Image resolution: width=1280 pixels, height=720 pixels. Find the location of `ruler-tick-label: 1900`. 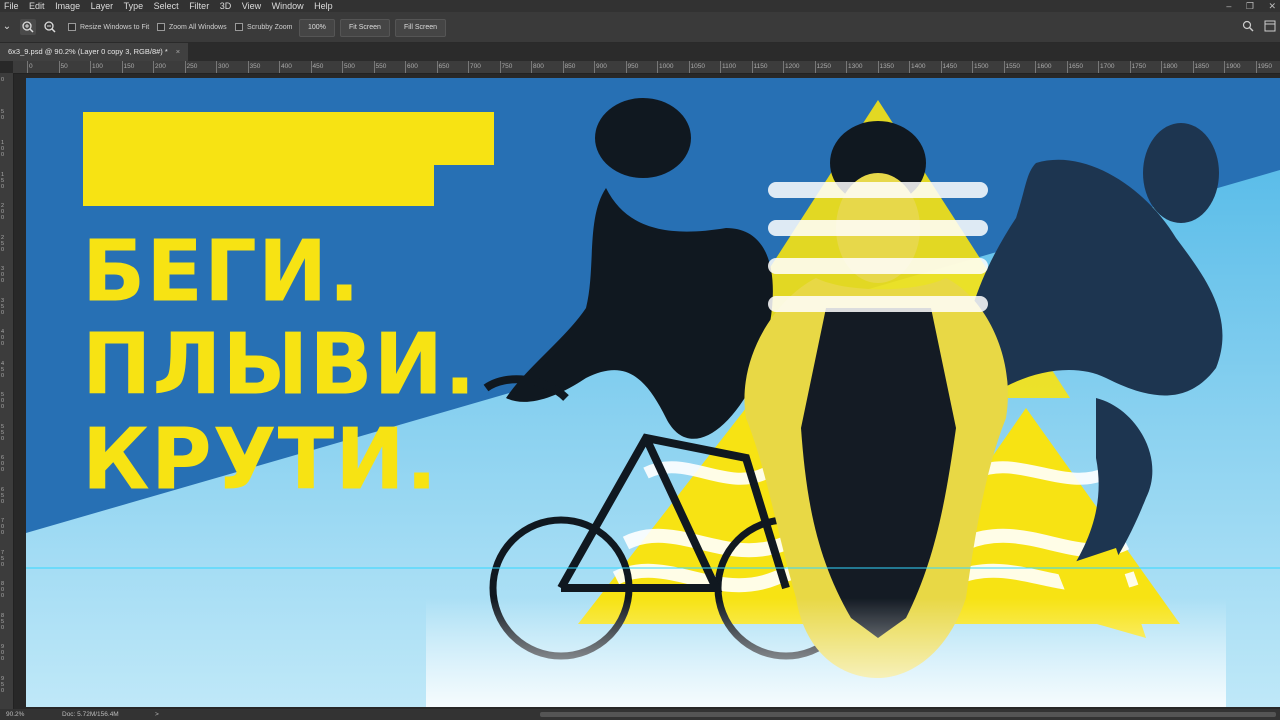

ruler-tick-label: 1900 is located at coordinates (1232, 67).